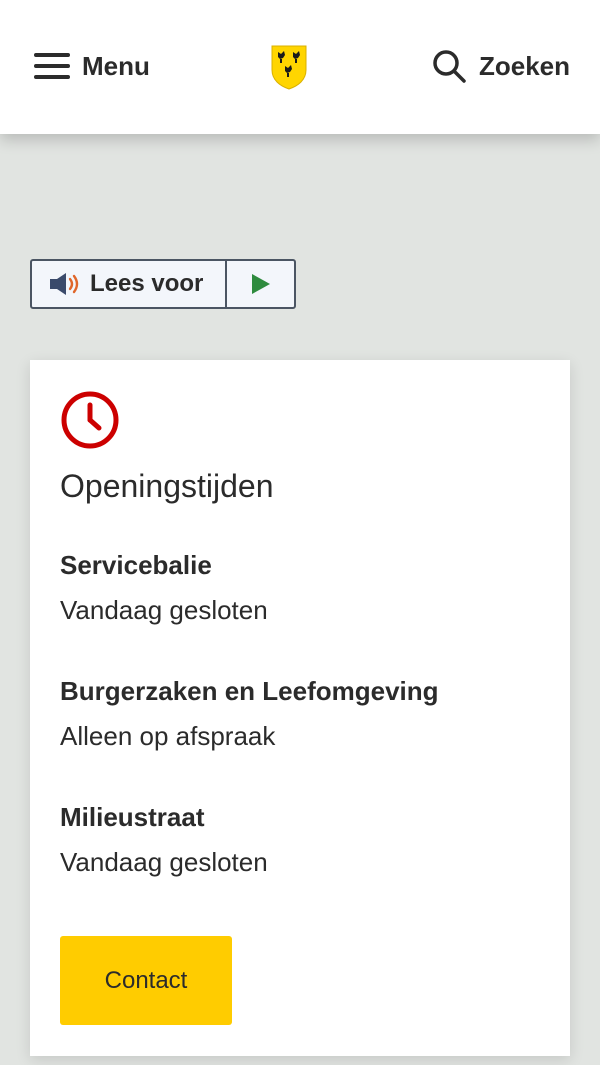 Image resolution: width=600 pixels, height=1065 pixels. I want to click on hours-item-milieustraat: Milieustraat Vandaag gesloten, so click(164, 840).